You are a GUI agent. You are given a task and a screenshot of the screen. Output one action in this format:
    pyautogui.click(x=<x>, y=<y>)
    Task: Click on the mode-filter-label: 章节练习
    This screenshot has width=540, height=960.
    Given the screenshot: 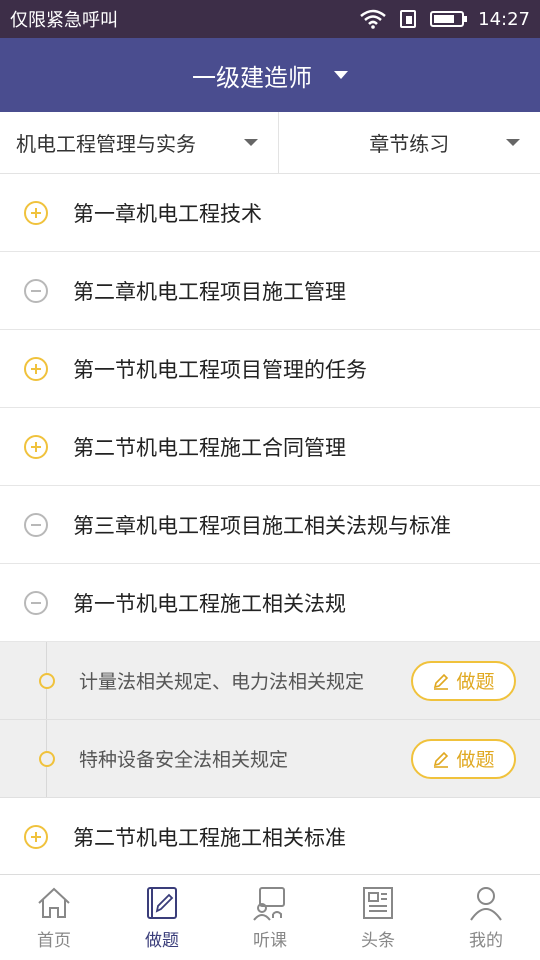 What is the action you would take?
    pyautogui.click(x=409, y=144)
    